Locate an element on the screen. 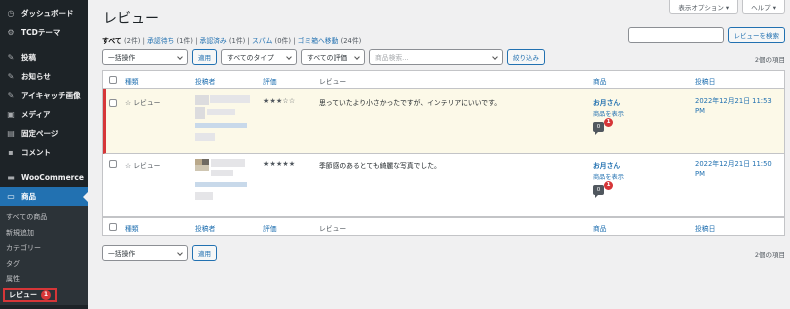  footer-column-review: レビュー is located at coordinates (333, 229).